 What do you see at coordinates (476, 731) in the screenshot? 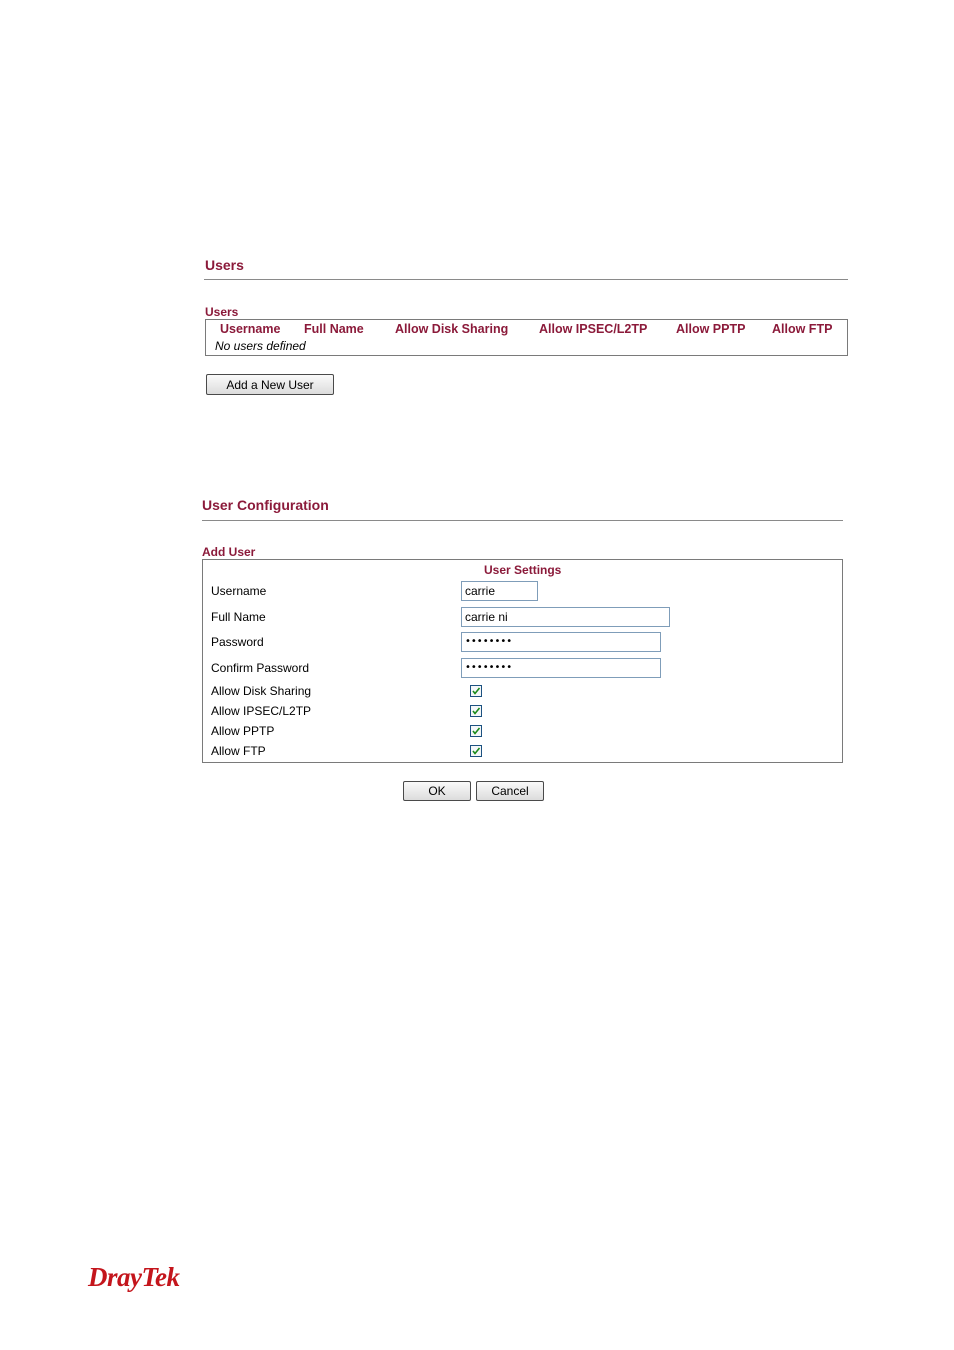
I see `allow-pptp-checkbox` at bounding box center [476, 731].